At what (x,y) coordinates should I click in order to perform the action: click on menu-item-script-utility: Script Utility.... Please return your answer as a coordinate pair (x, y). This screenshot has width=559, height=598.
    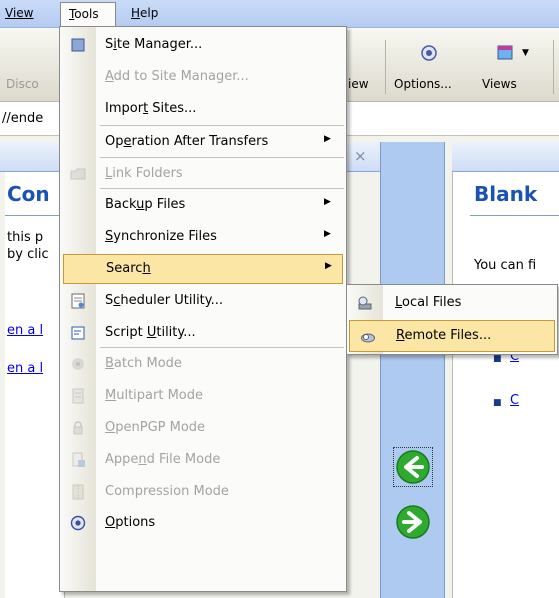
    Looking at the image, I should click on (203, 333).